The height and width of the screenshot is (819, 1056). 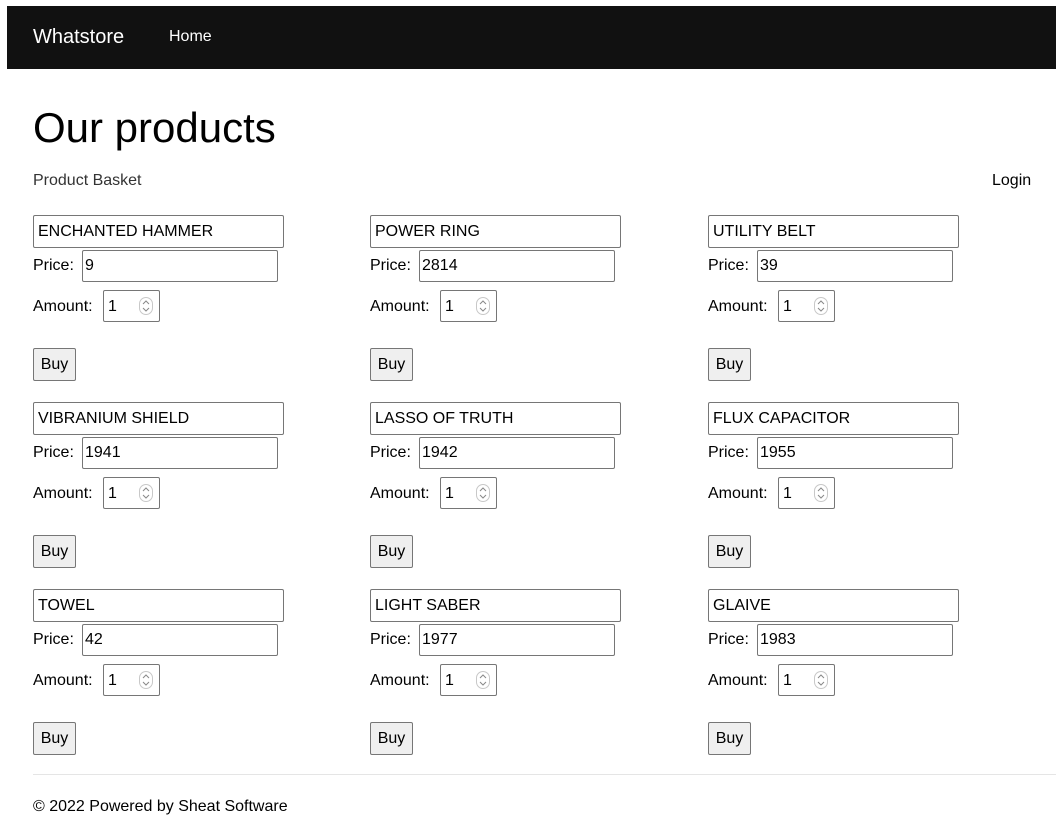 What do you see at coordinates (78, 37) in the screenshot?
I see `brand-link: Whatstore` at bounding box center [78, 37].